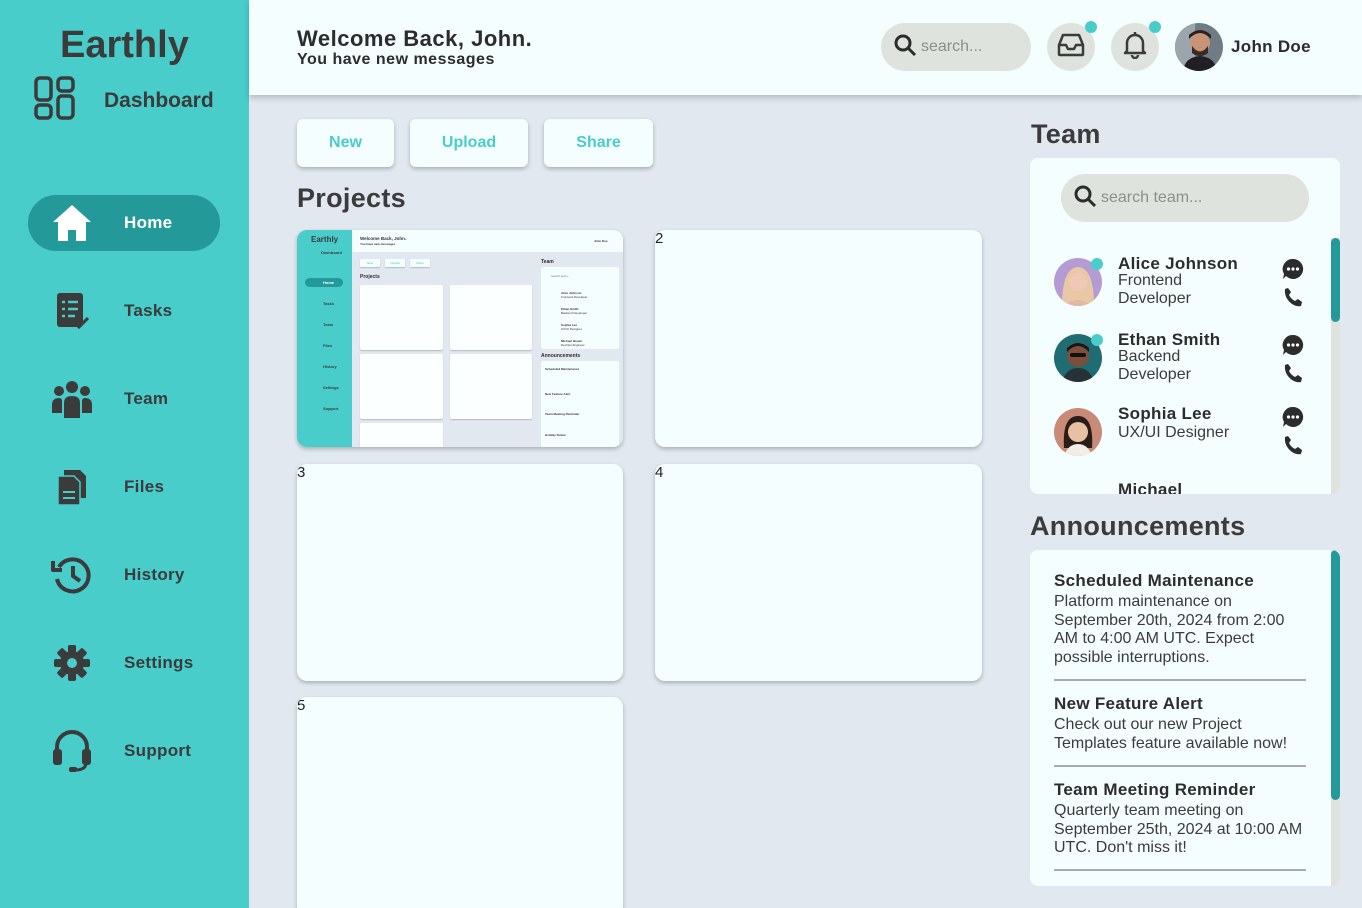  Describe the element at coordinates (378, 244) in the screenshot. I see `thumbnail-subtitle: You have new messages` at that location.